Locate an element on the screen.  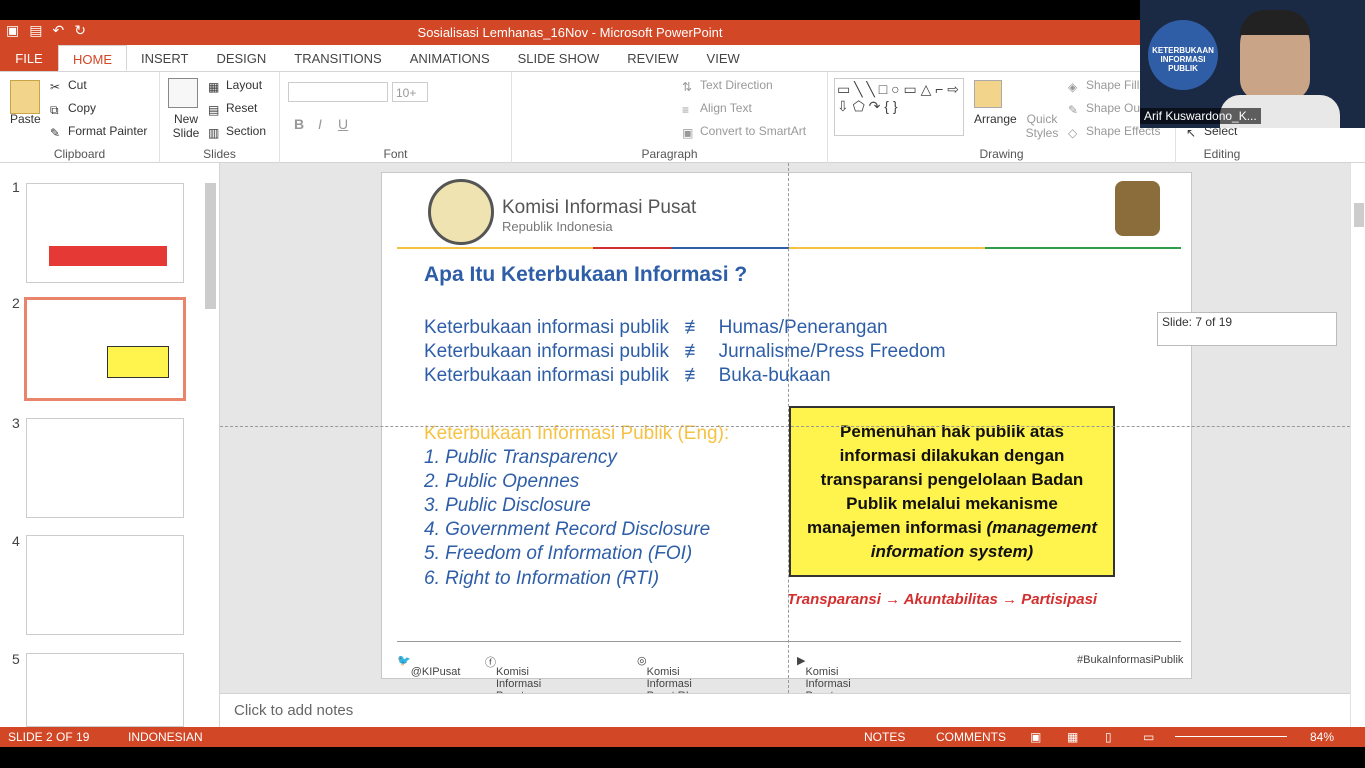
pen-icon: ✎ is located at coordinates (1073, 109).